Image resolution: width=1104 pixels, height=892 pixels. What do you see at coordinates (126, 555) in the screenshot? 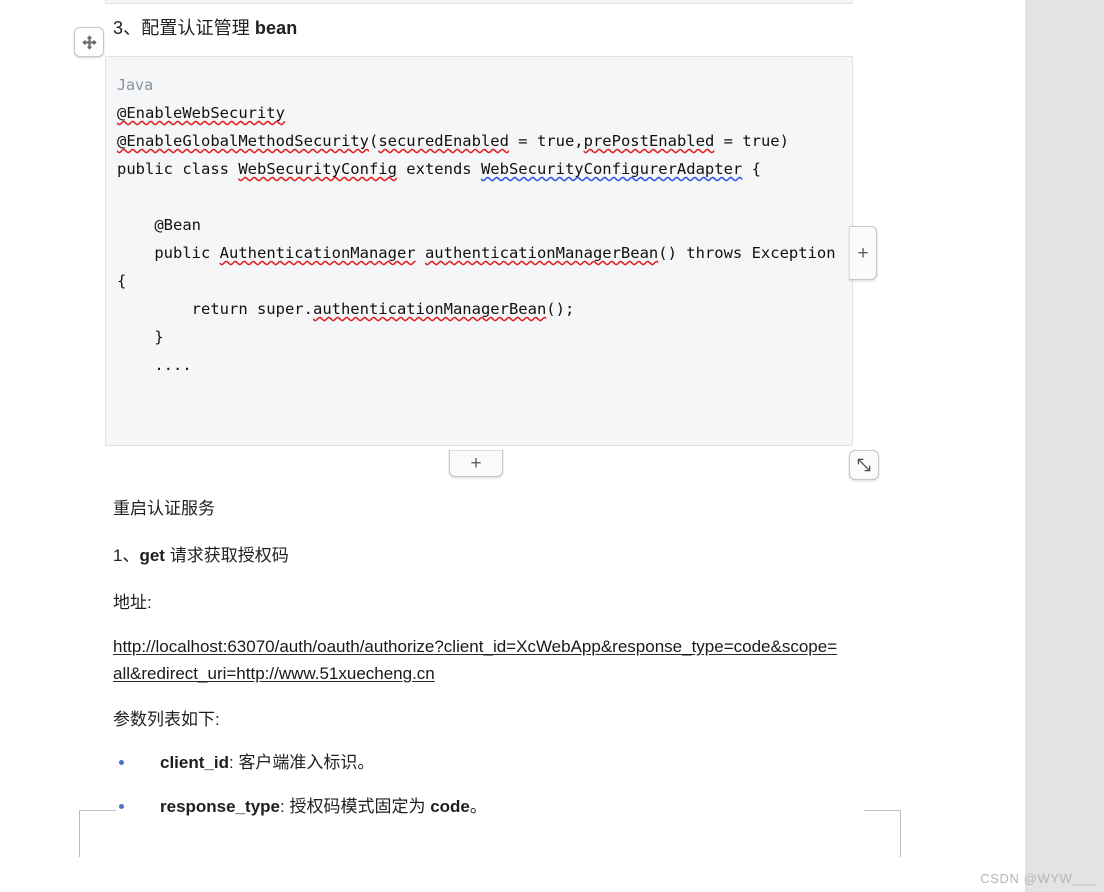
I see `step-one-number: 1、` at bounding box center [126, 555].